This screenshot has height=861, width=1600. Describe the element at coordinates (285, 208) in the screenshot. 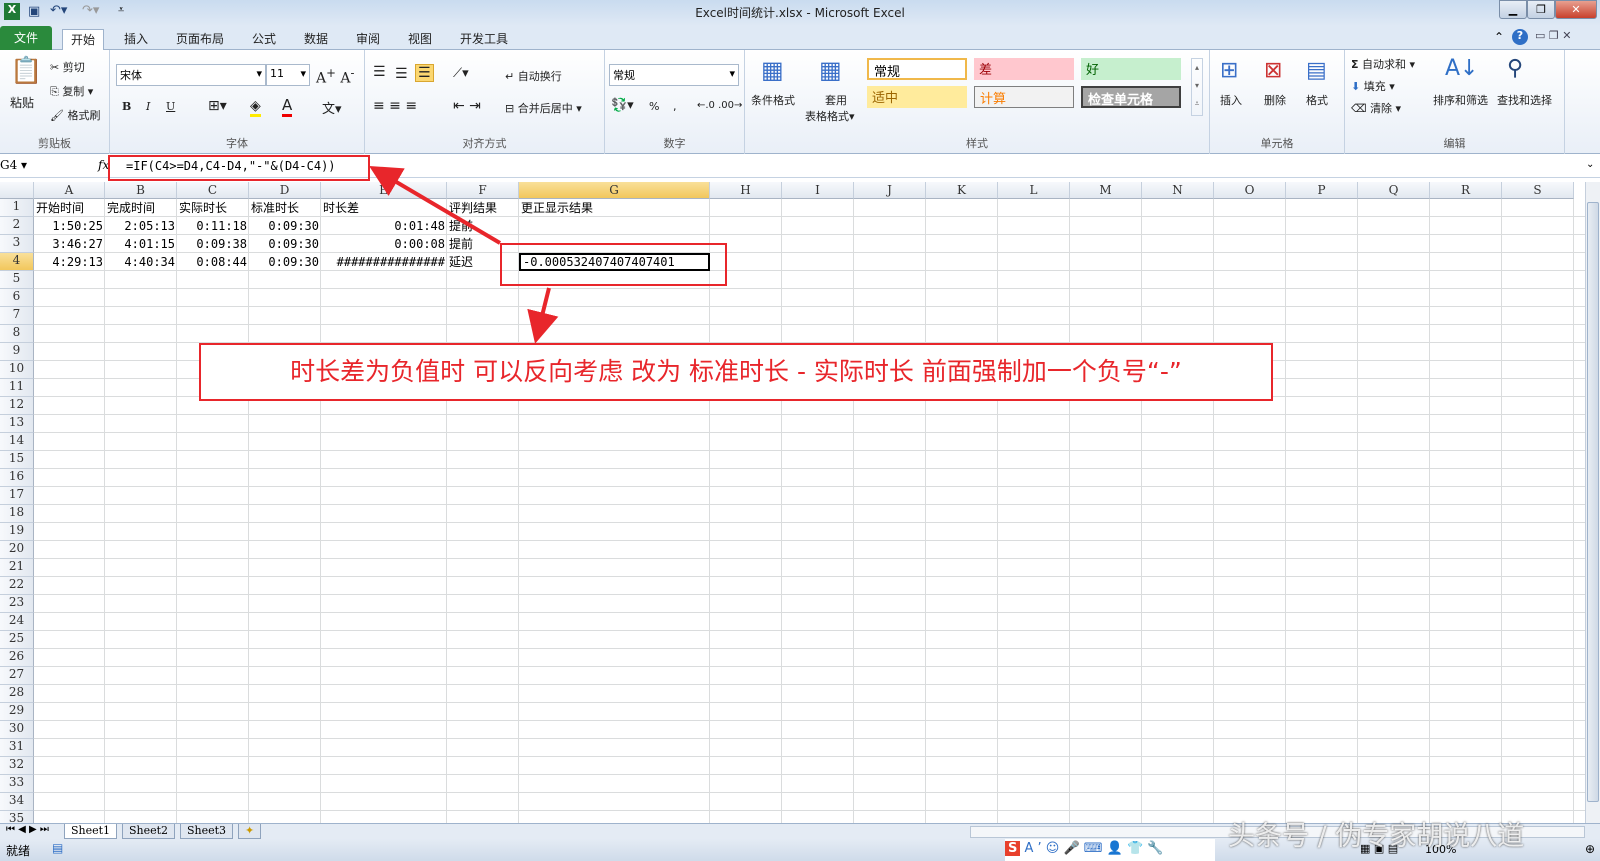

I see `cell-D1: 标准时长` at that location.